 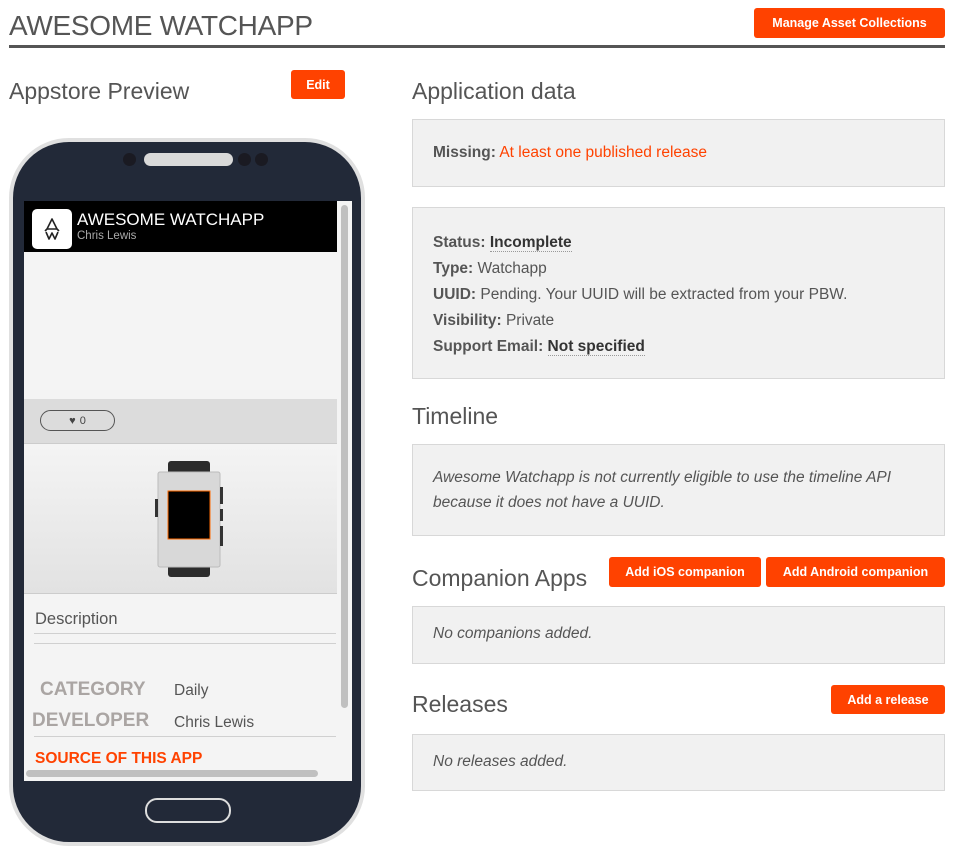 I want to click on horizontal-scrollbar, so click(x=172, y=773).